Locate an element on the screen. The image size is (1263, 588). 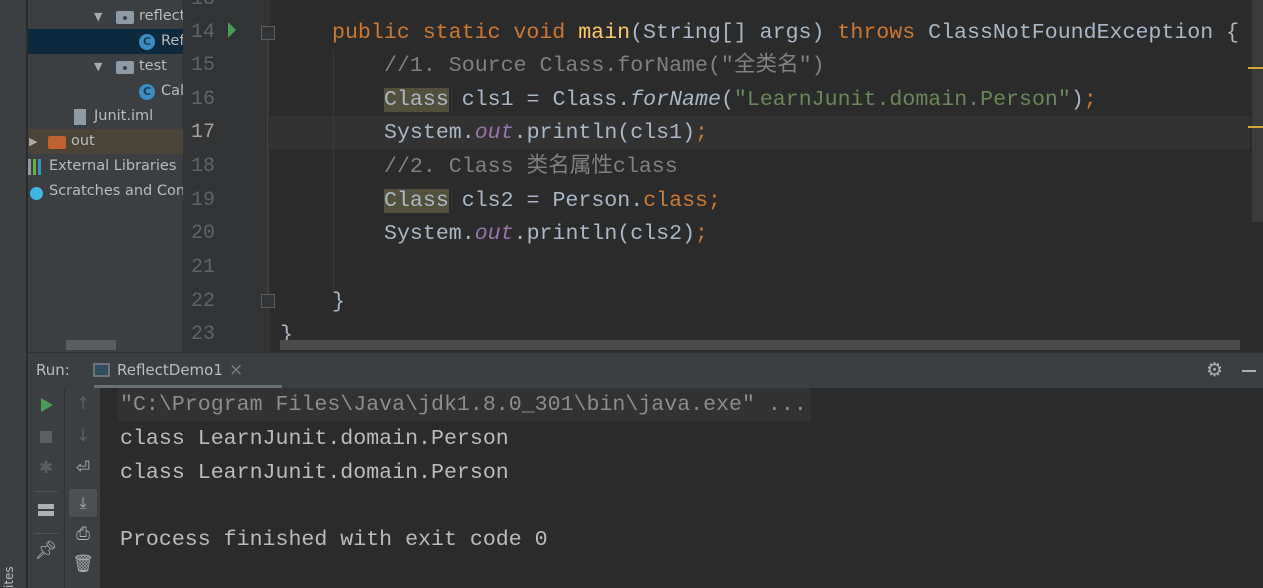
tree-item-ref: C Ref is located at coordinates (105, 41).